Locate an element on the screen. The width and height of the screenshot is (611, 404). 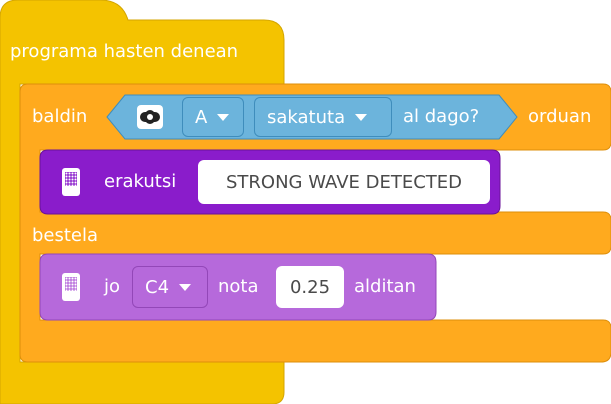
port-dropdown: A is located at coordinates (213, 117).